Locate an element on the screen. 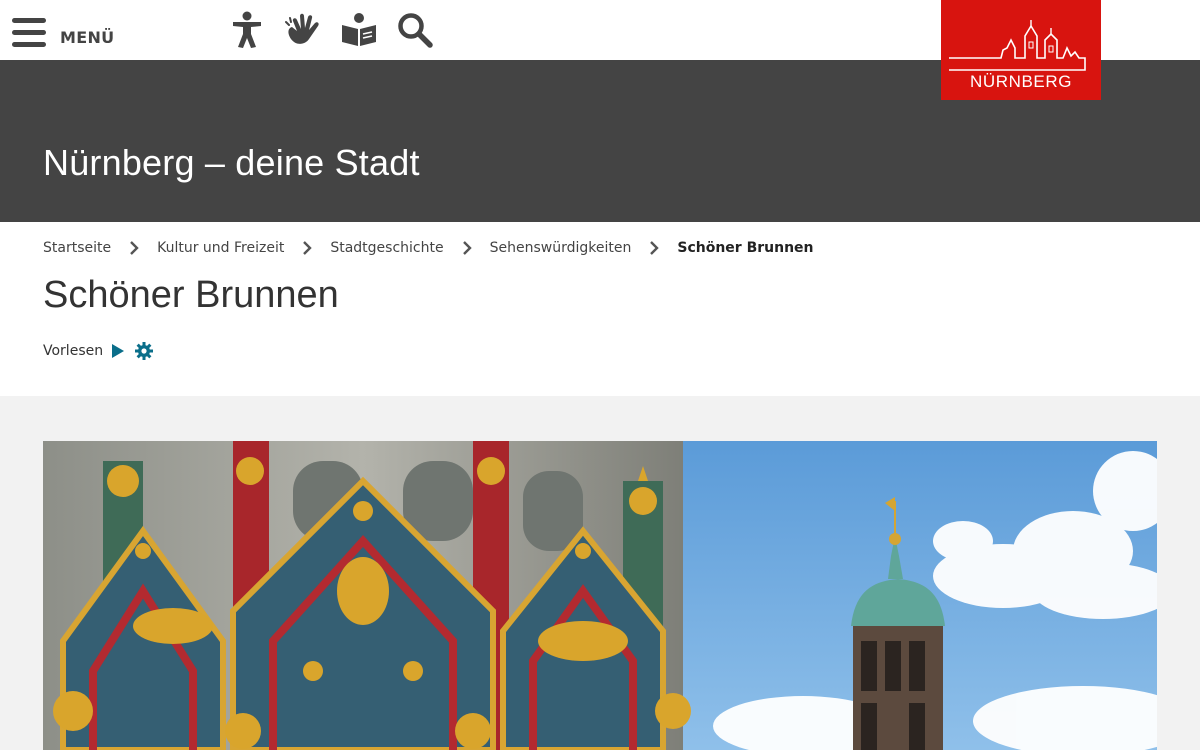  site-title: Nürnberg – deine Stadt is located at coordinates (231, 163).